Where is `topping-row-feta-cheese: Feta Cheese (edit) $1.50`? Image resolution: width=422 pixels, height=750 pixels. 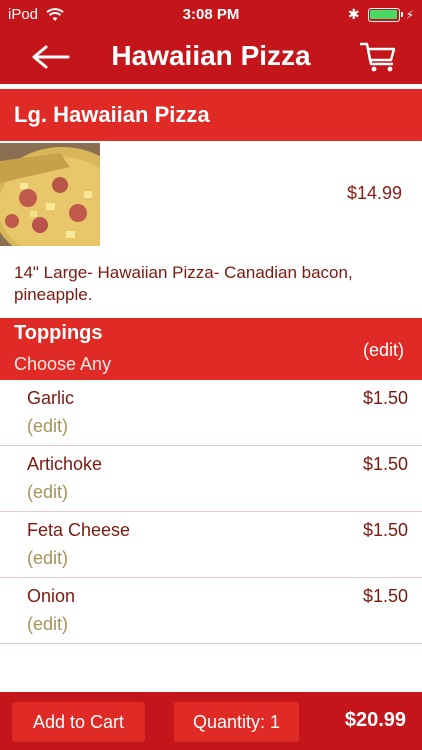 topping-row-feta-cheese: Feta Cheese (edit) $1.50 is located at coordinates (211, 545).